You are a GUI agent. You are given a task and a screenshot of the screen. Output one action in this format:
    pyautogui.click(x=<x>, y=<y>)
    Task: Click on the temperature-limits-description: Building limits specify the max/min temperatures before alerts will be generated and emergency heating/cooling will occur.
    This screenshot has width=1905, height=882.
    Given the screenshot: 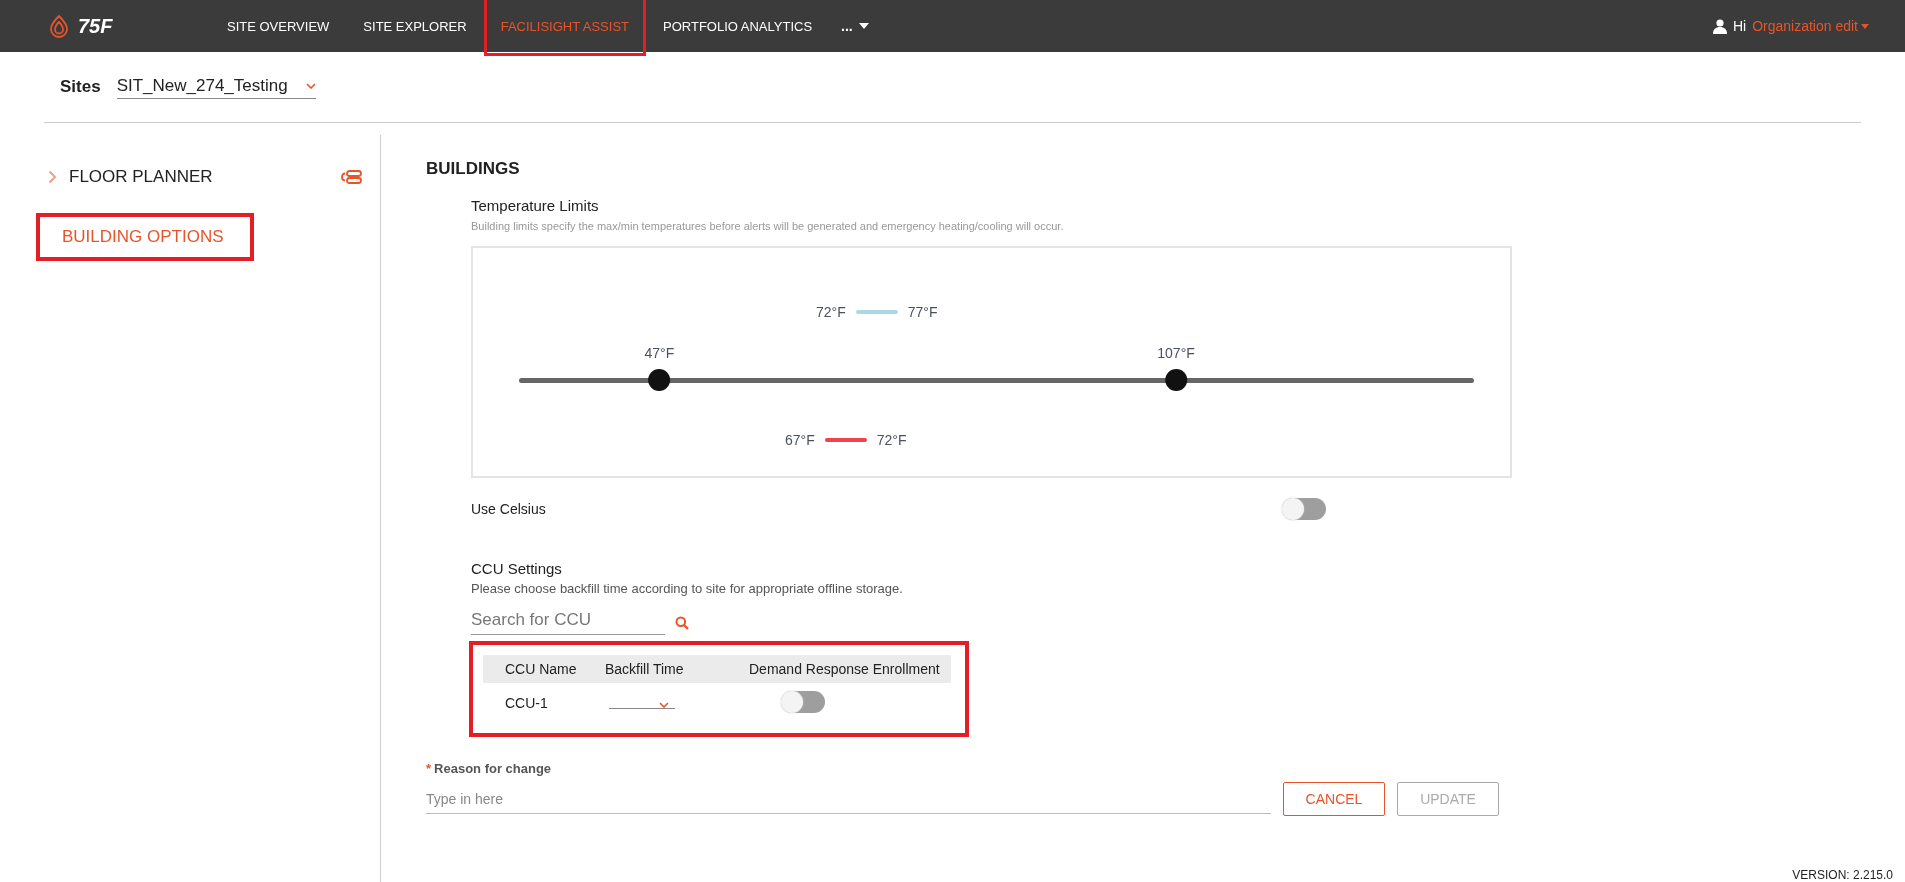 What is the action you would take?
    pyautogui.click(x=768, y=226)
    